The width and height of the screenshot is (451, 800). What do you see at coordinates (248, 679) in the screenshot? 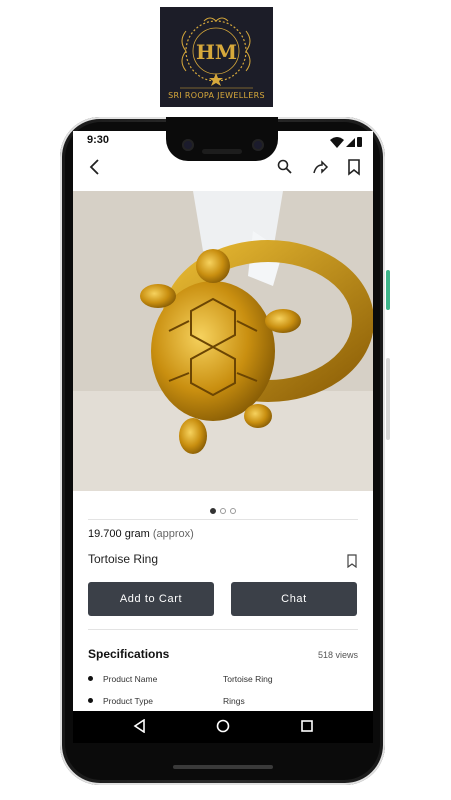
I see `spec-value: Tortoise Ring` at bounding box center [248, 679].